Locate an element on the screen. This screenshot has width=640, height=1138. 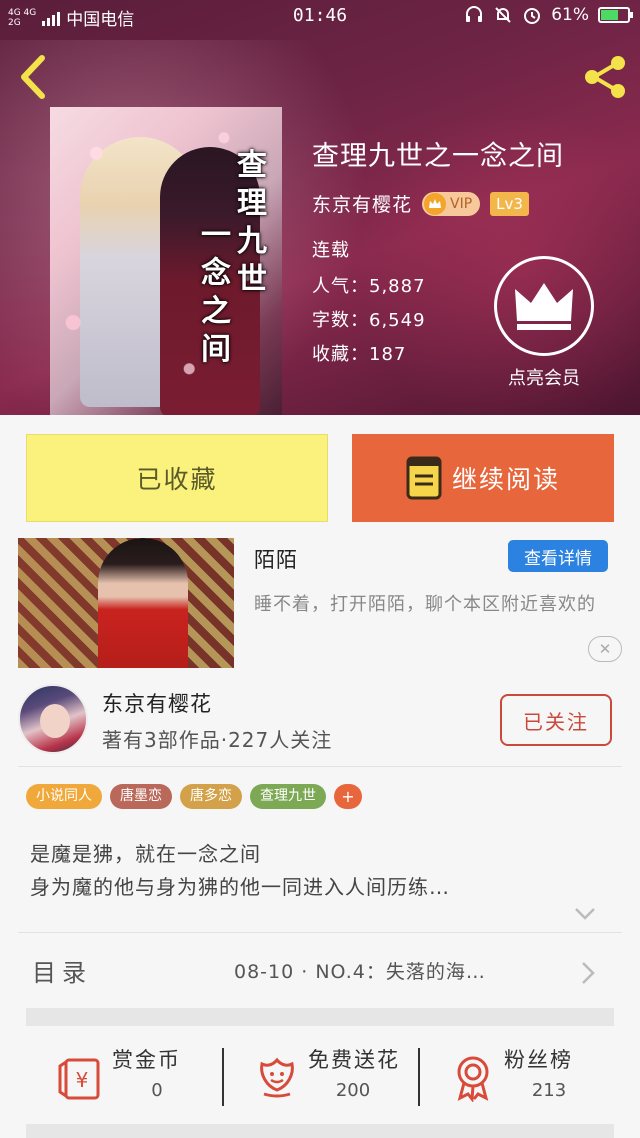
status-bar: 4G 4G 2G 中国电信 01:46 61% is located at coordinates (320, 16).